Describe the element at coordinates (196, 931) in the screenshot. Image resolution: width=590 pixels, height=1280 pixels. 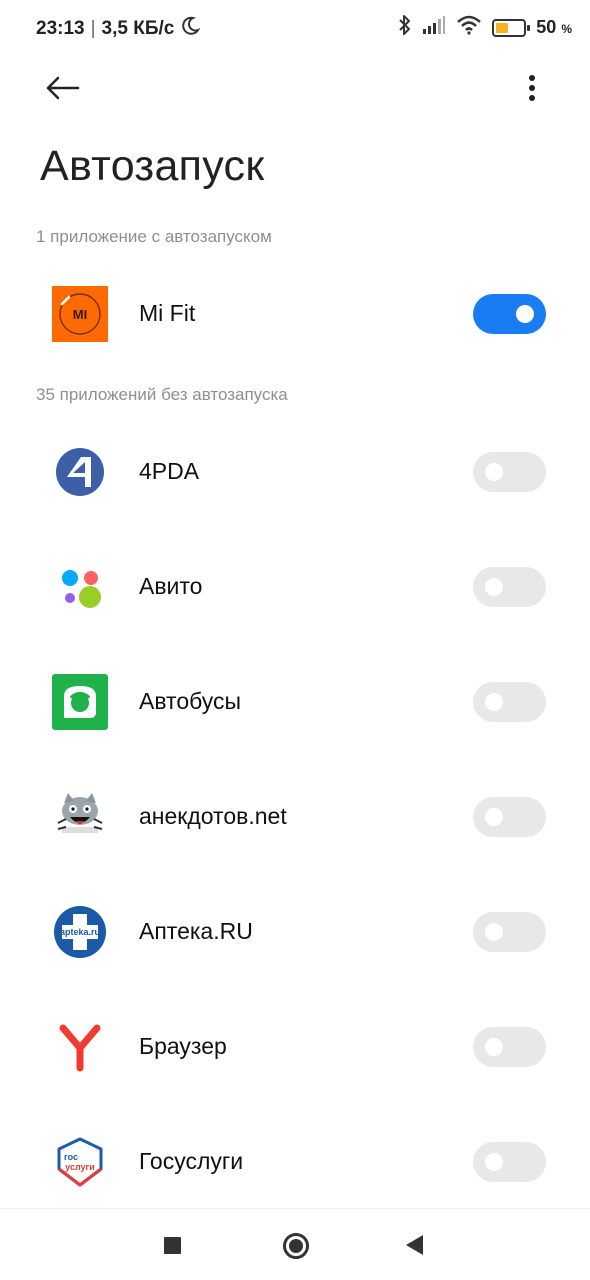
I see `app-name: Аптека.RU` at that location.